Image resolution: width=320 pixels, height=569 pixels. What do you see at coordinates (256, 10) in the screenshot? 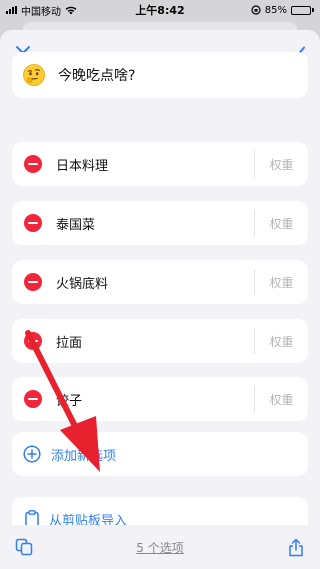
I see `orientation-lock-icon` at bounding box center [256, 10].